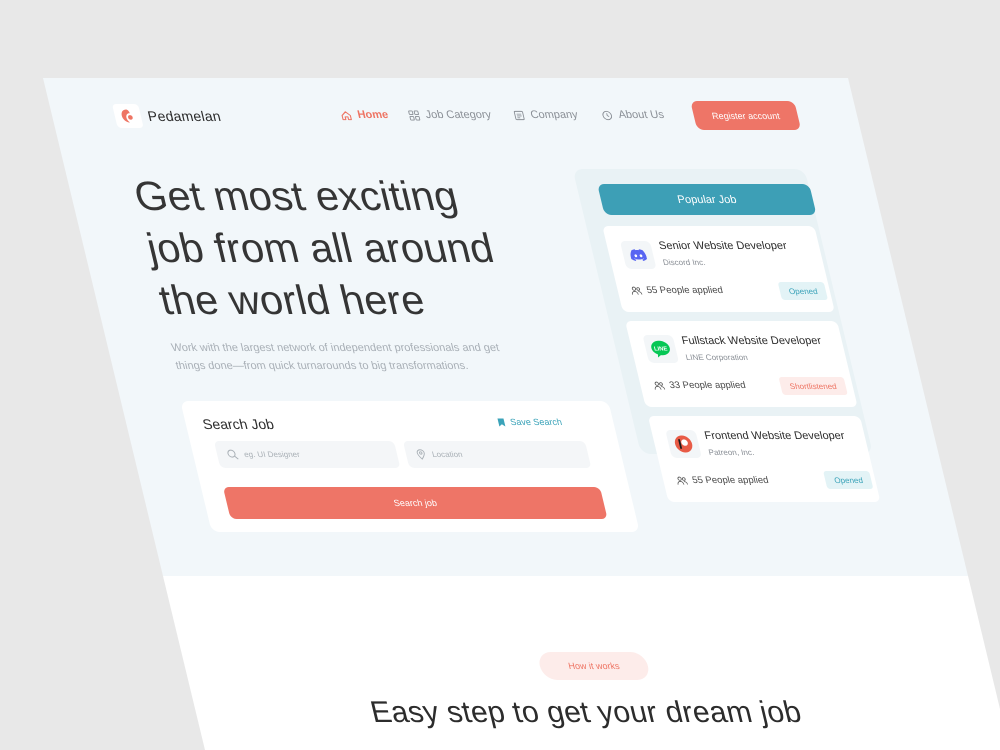 The image size is (1000, 750). I want to click on brand-logo-icon, so click(127, 116).